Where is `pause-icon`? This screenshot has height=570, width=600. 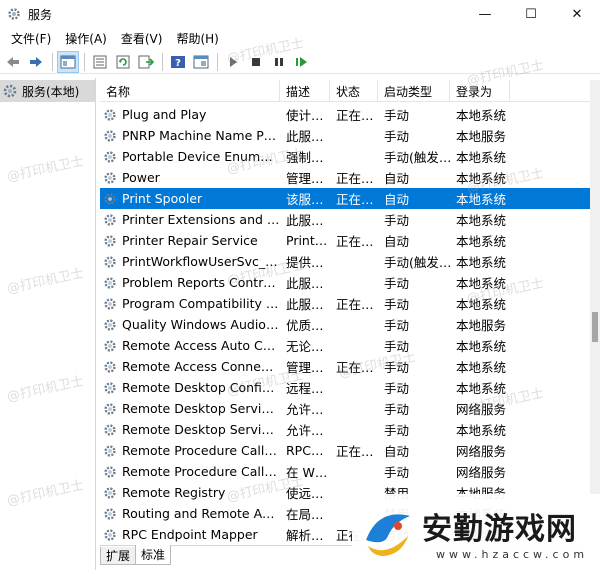
pause-icon is located at coordinates (279, 61).